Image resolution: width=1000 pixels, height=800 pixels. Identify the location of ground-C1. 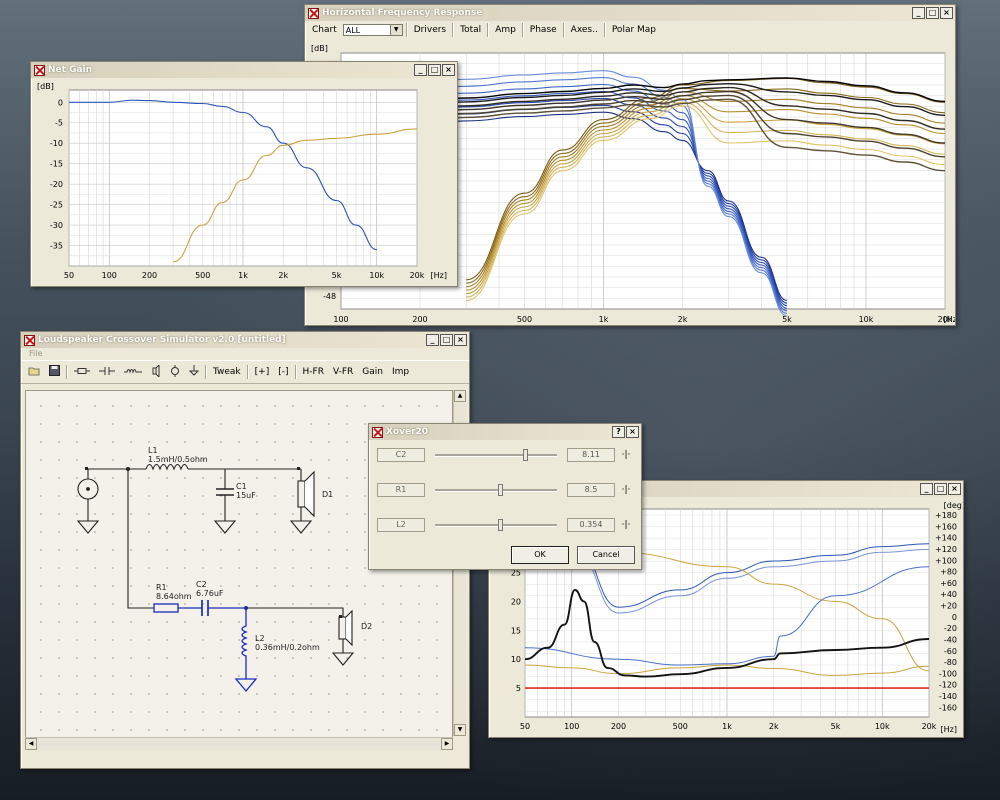
(225, 527).